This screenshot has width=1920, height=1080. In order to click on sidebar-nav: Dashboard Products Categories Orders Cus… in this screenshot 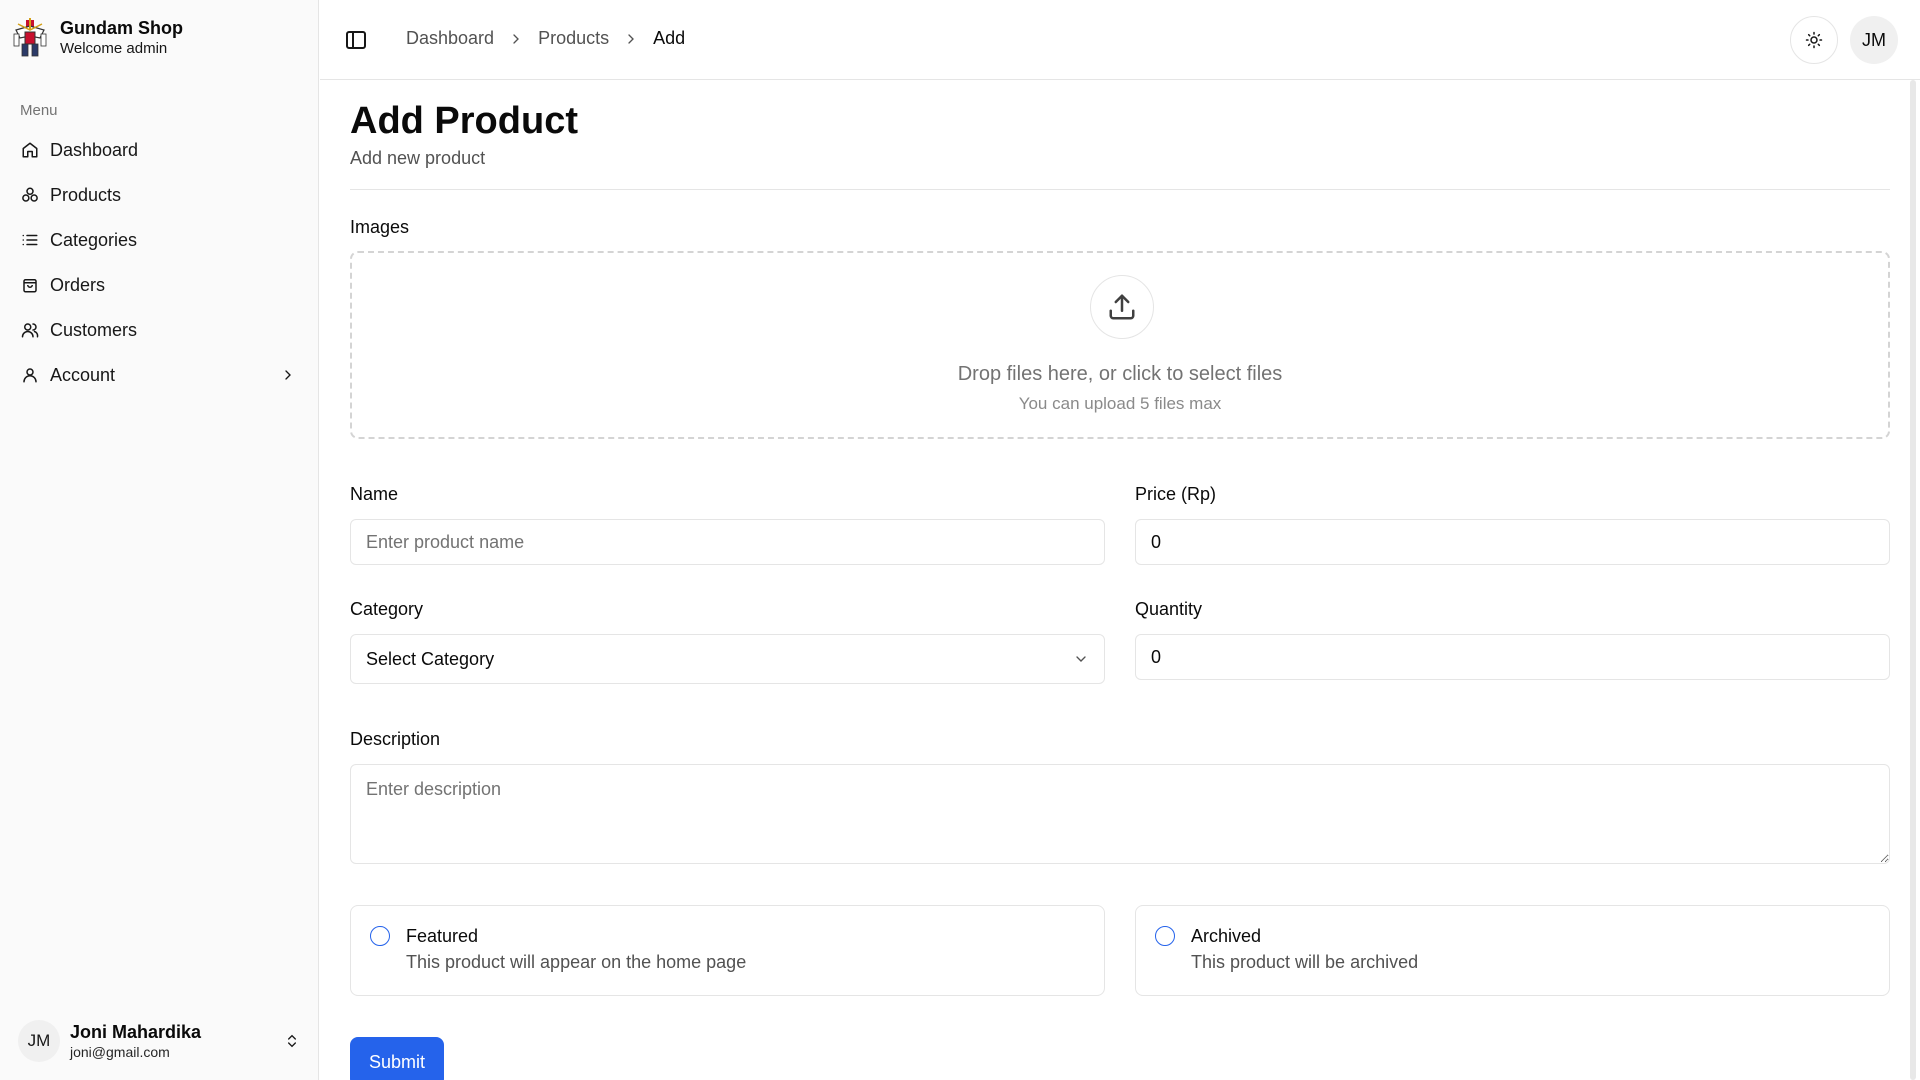, I will do `click(159, 263)`.